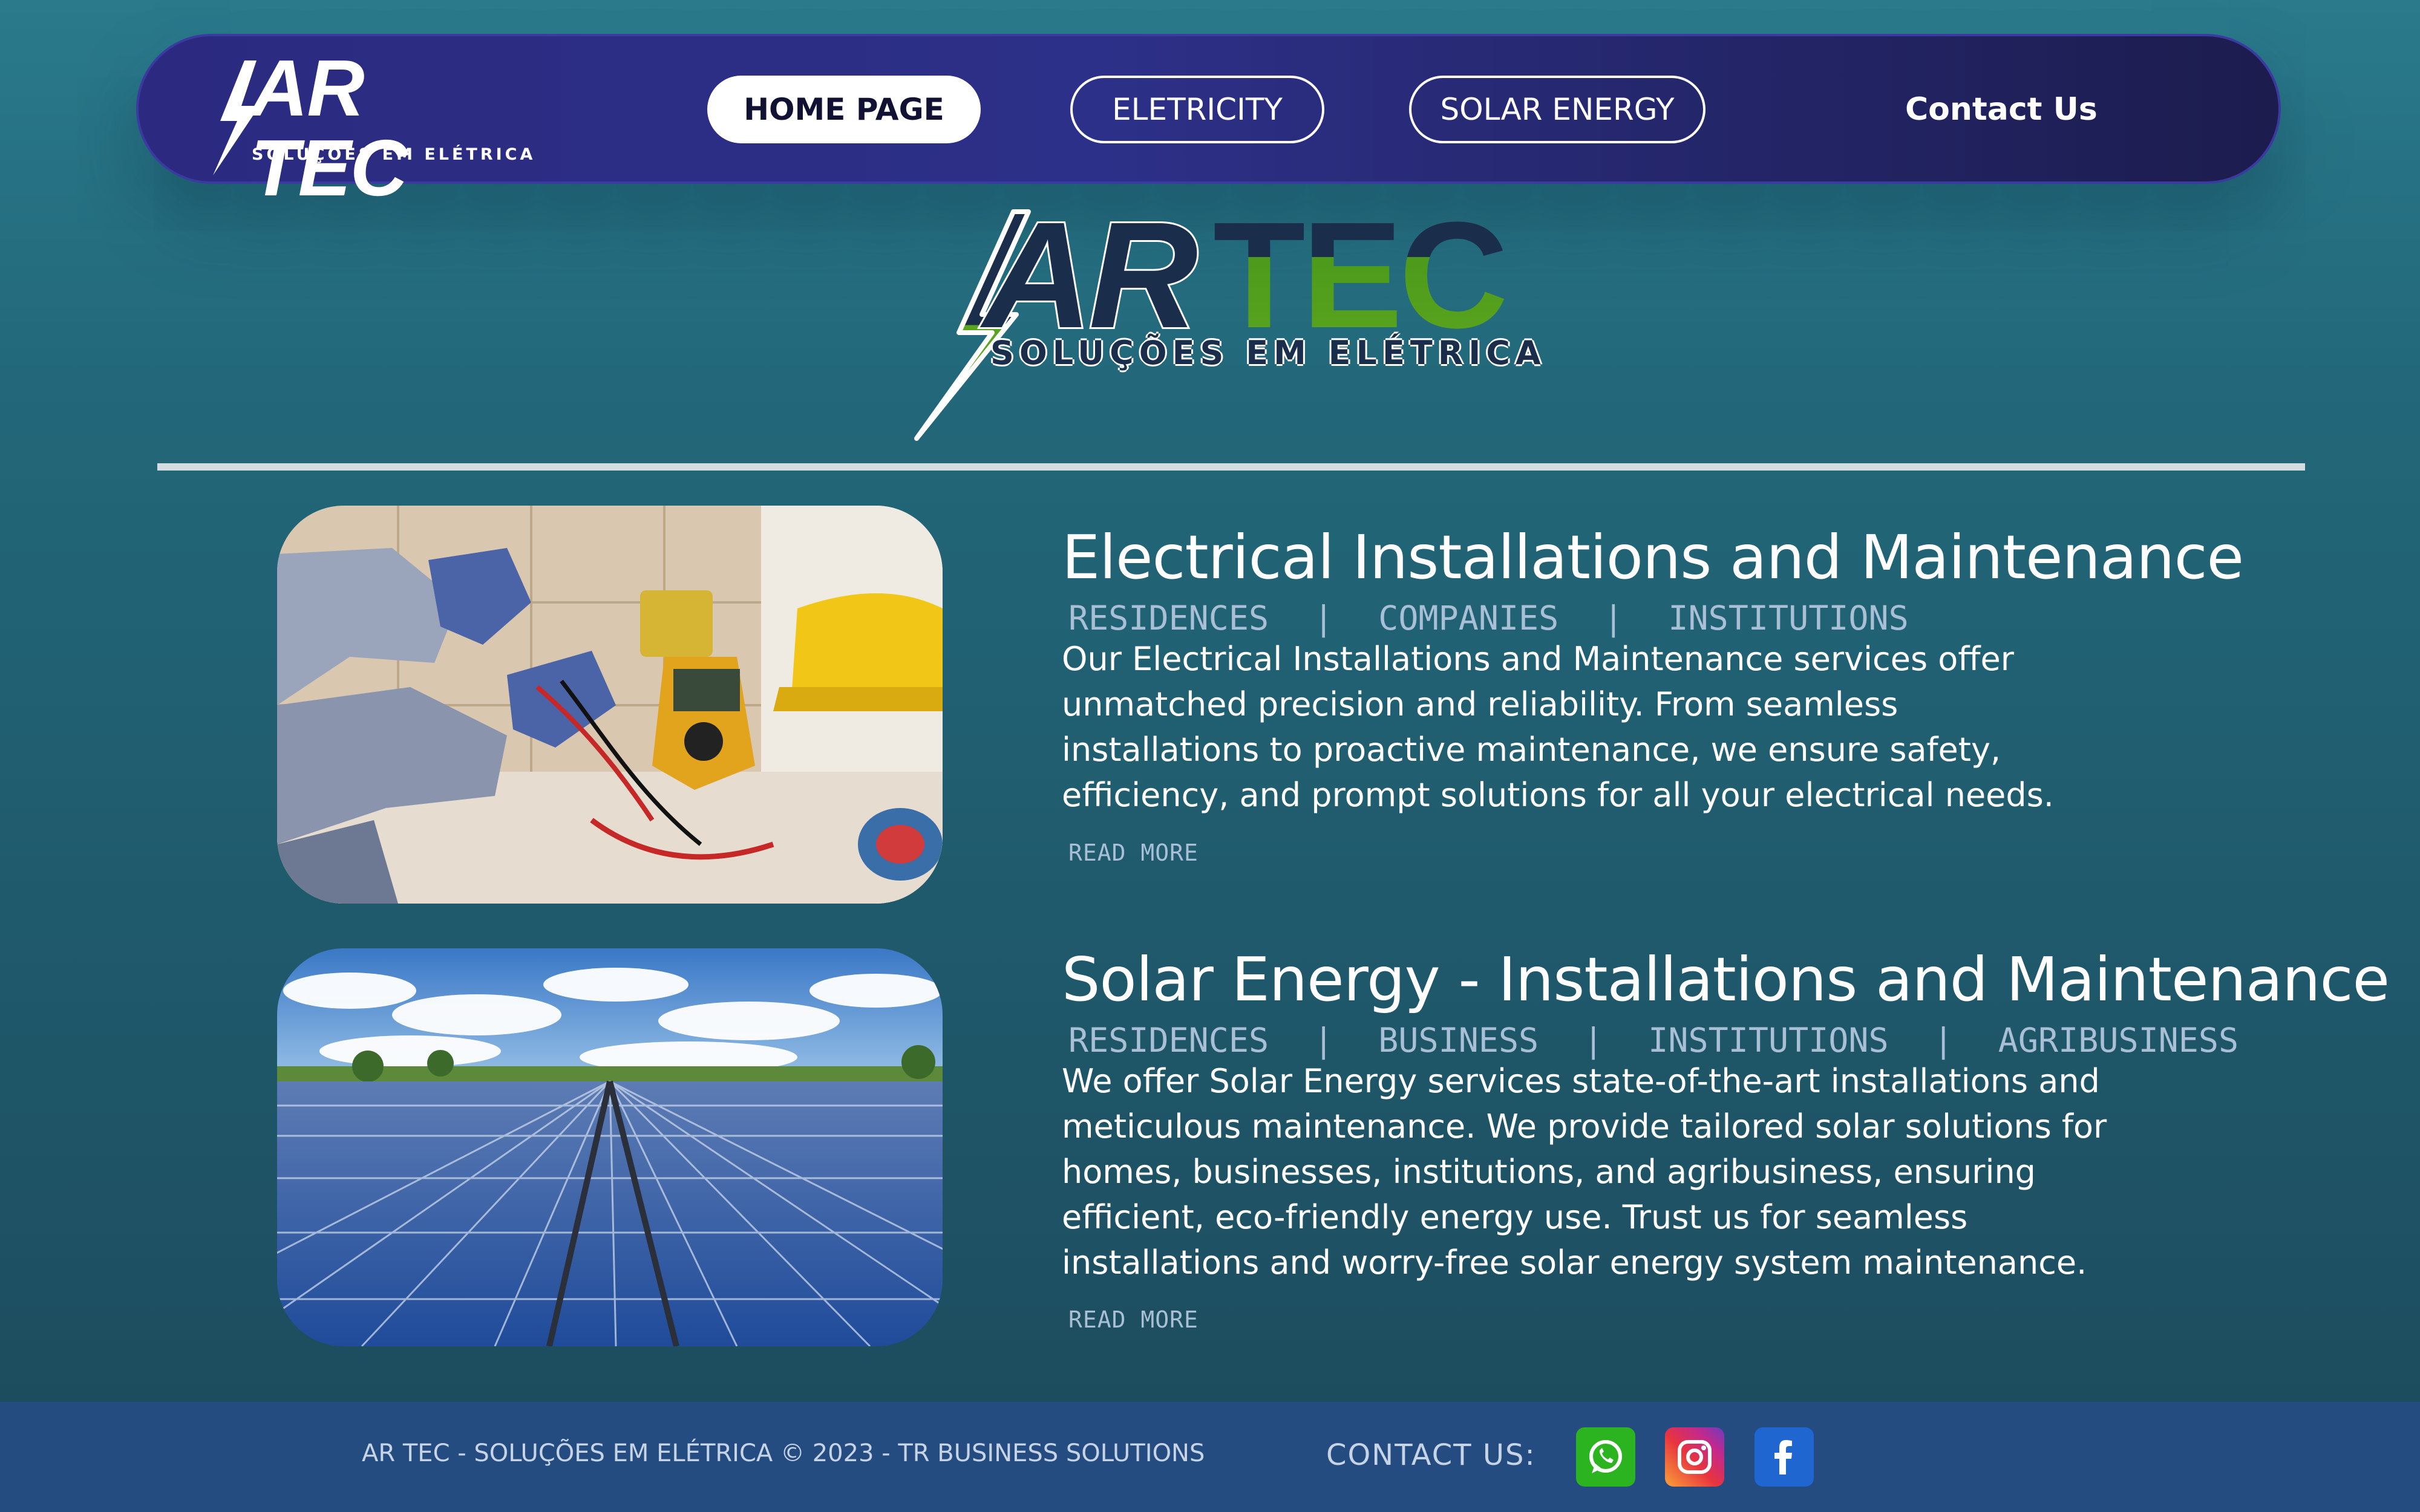  I want to click on nav-electricity-button: ELETRICITY, so click(1197, 110).